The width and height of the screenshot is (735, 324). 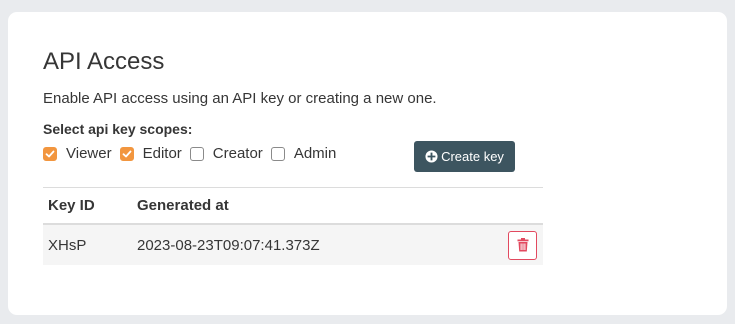 I want to click on plus-circle-icon, so click(x=431, y=156).